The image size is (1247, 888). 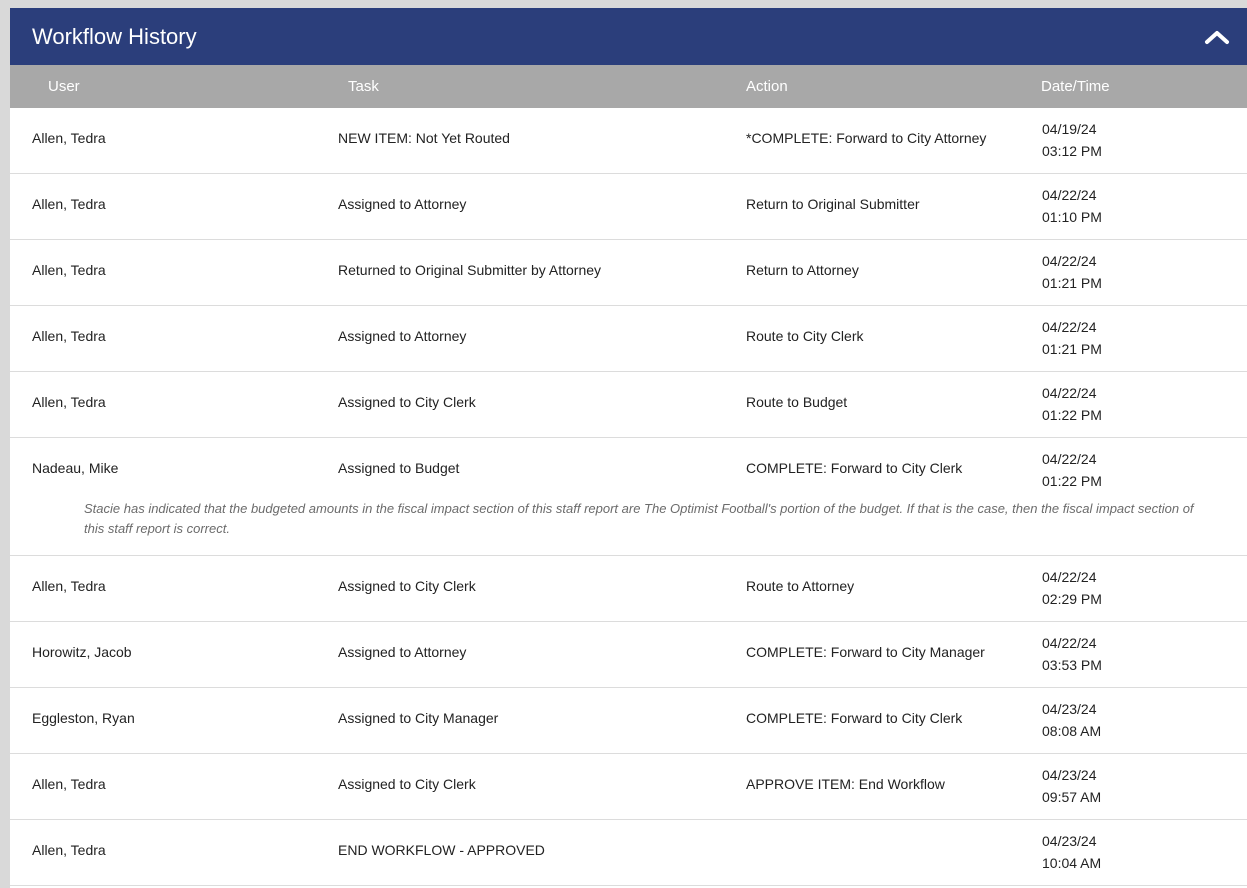 What do you see at coordinates (1072, 665) in the screenshot?
I see `cell-time: 03:53 PM` at bounding box center [1072, 665].